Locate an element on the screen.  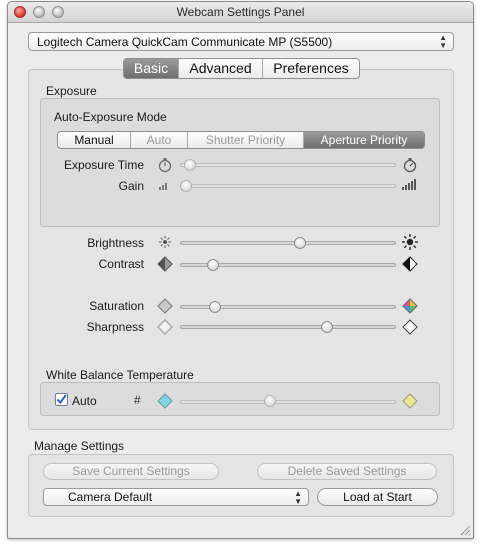
signal-high-icon is located at coordinates (409, 184).